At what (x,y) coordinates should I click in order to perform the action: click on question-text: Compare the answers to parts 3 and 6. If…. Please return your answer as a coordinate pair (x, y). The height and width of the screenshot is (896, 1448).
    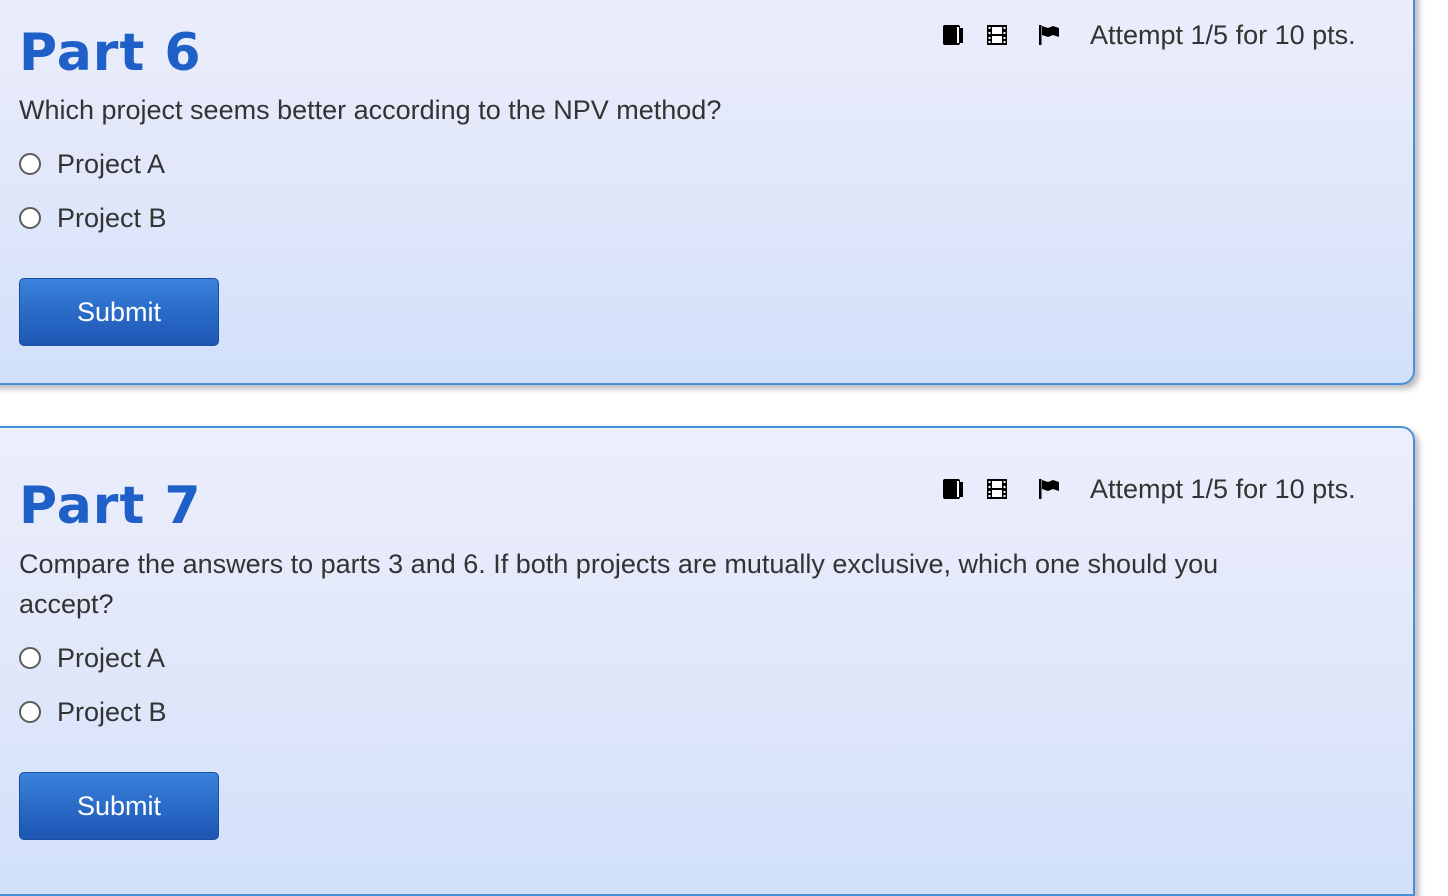
    Looking at the image, I should click on (619, 584).